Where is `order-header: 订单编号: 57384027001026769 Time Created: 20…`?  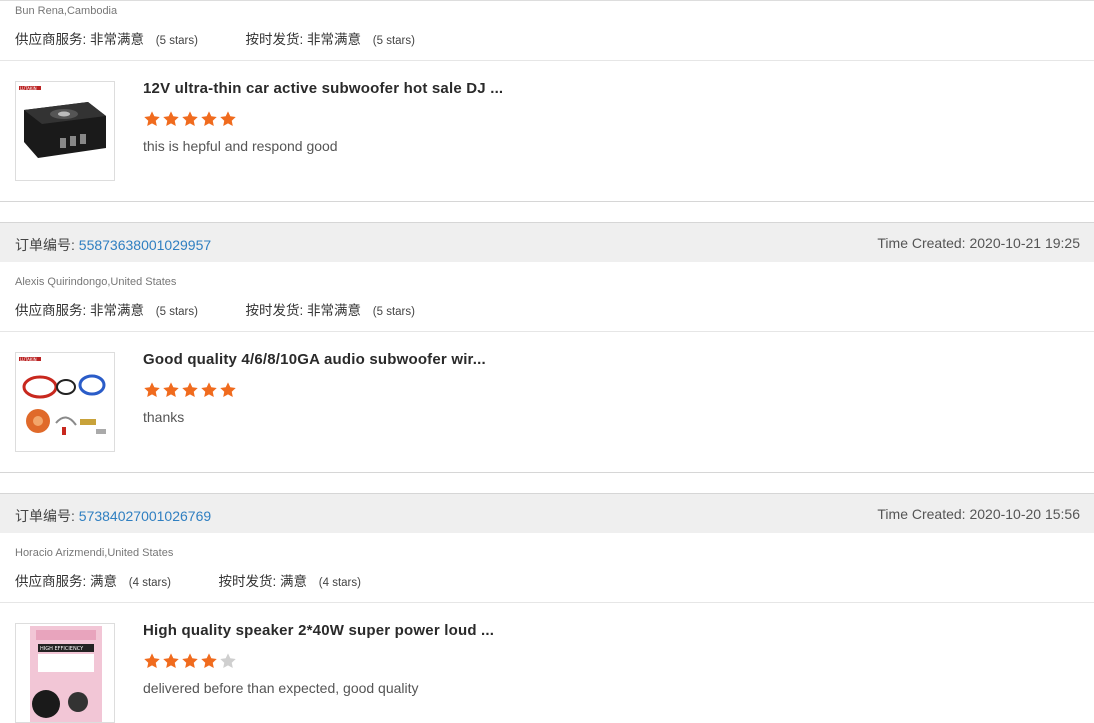 order-header: 订单编号: 57384027001026769 Time Created: 20… is located at coordinates (547, 513).